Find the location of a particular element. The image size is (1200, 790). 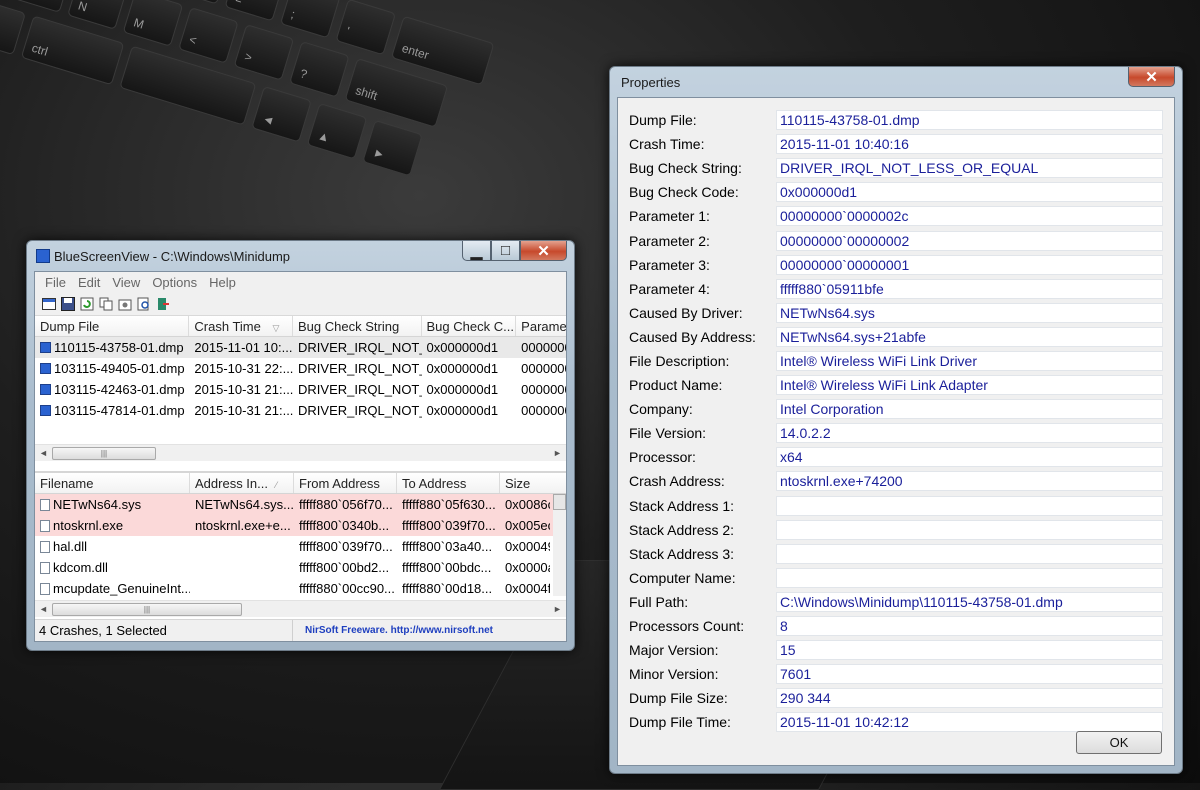

module-cell: 0x005ec is located at coordinates (527, 525).